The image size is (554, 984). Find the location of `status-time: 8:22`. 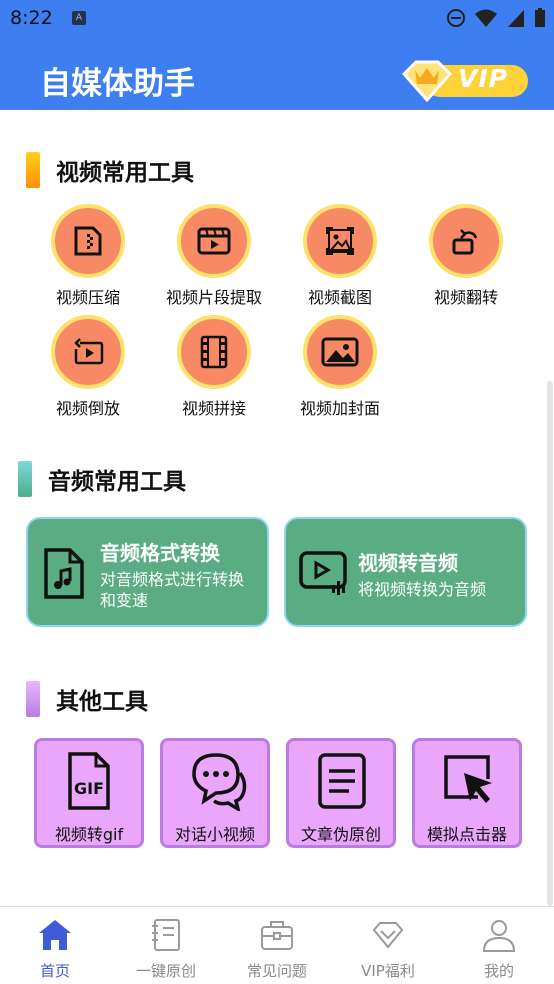

status-time: 8:22 is located at coordinates (31, 18).